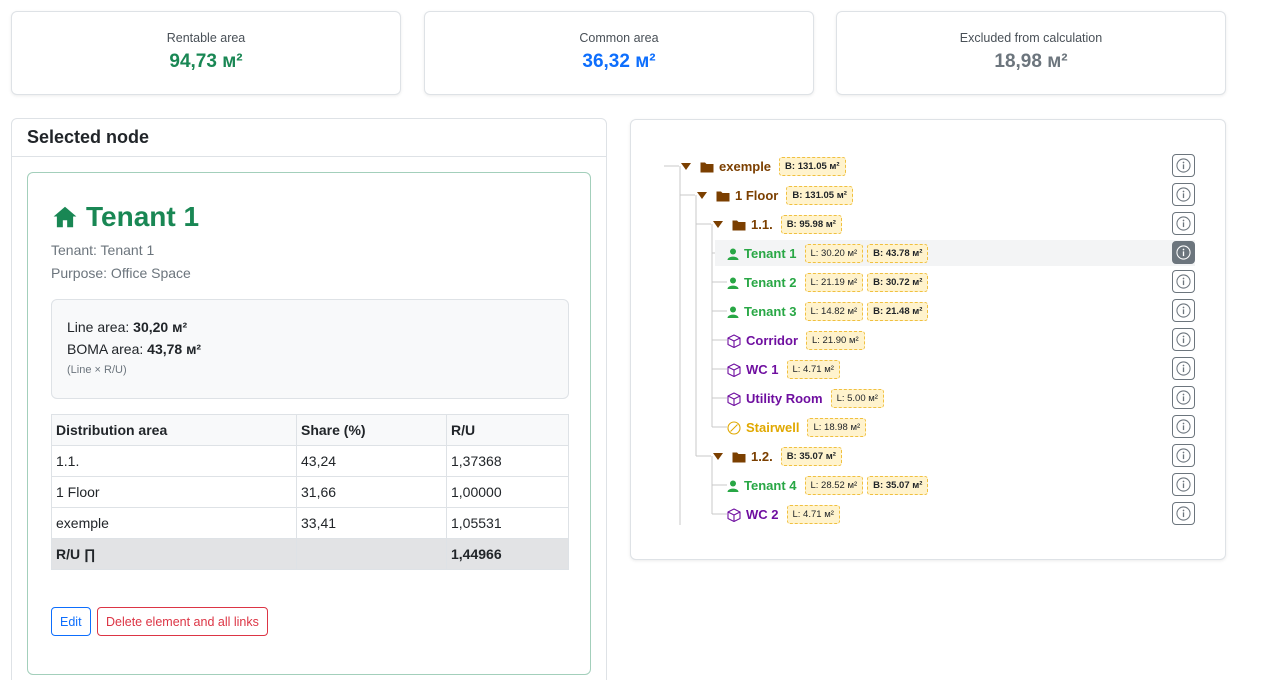 The image size is (1261, 680). What do you see at coordinates (928, 456) in the screenshot?
I see `tree-node: 1.2. B: 35.07 м²` at bounding box center [928, 456].